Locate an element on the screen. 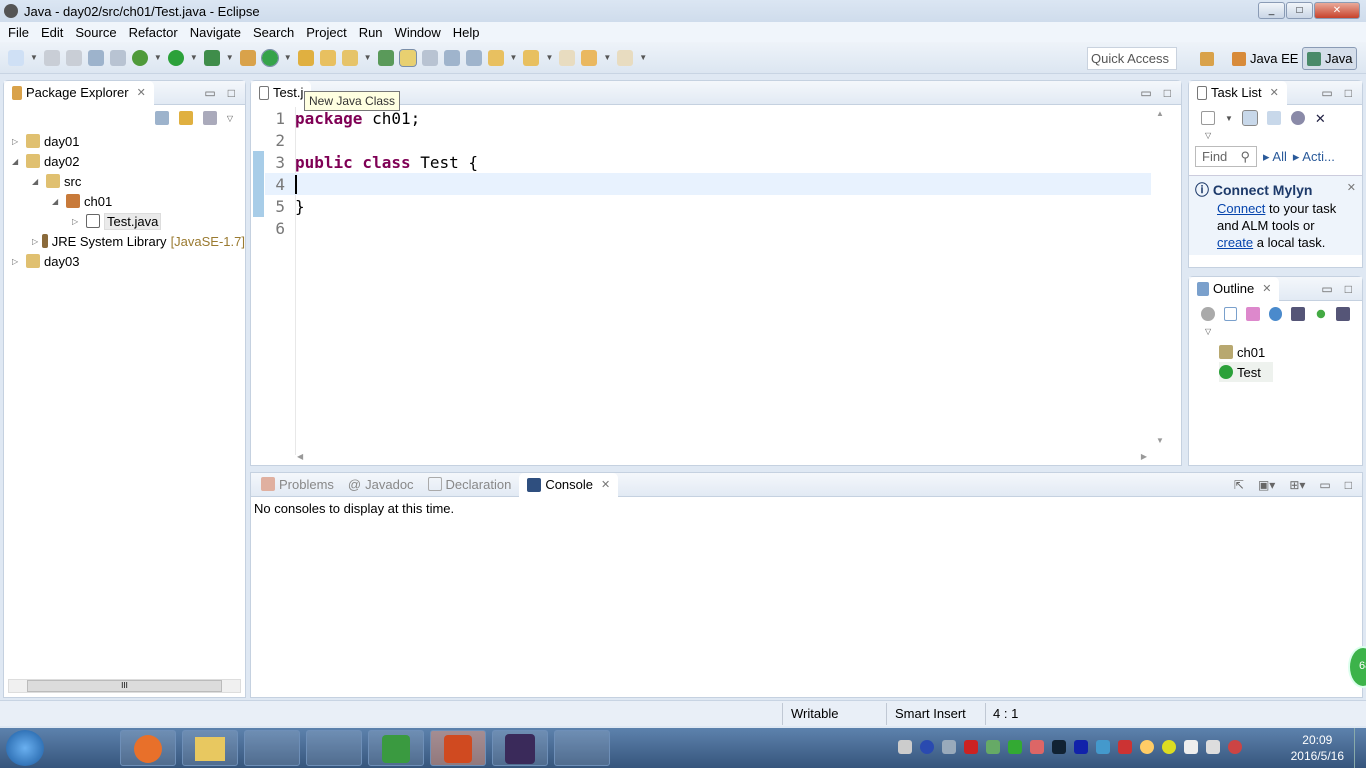 The image size is (1366, 768). menu-refactor: Refactor is located at coordinates (153, 32).